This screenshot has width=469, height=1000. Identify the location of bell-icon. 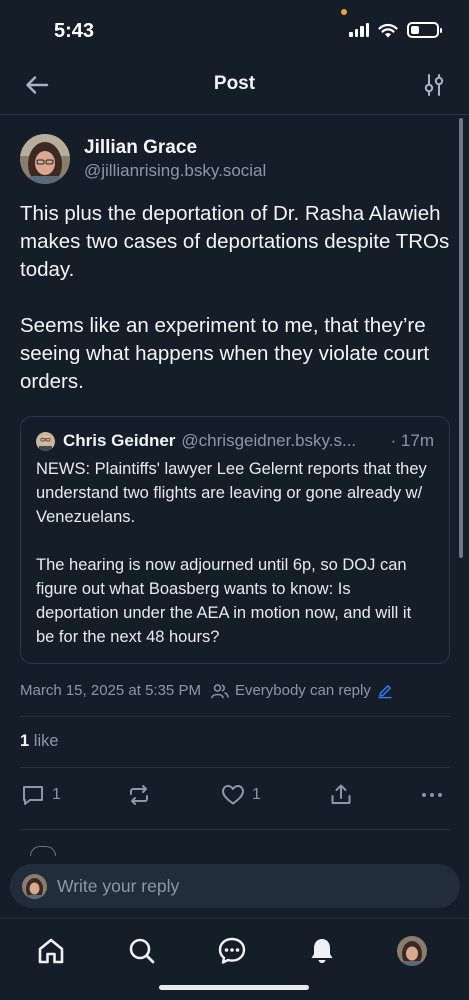
(322, 951).